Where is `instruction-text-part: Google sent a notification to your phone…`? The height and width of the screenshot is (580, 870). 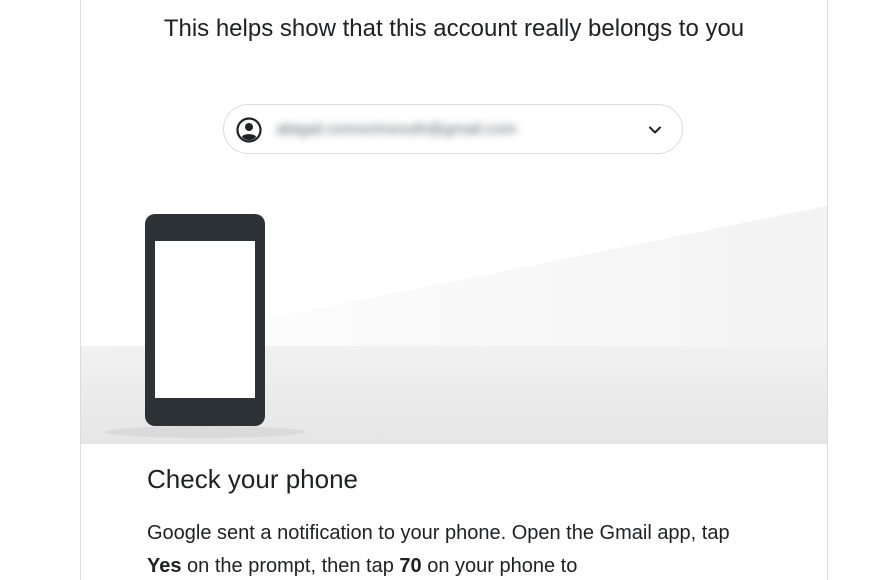 instruction-text-part: Google sent a notification to your phone… is located at coordinates (438, 533).